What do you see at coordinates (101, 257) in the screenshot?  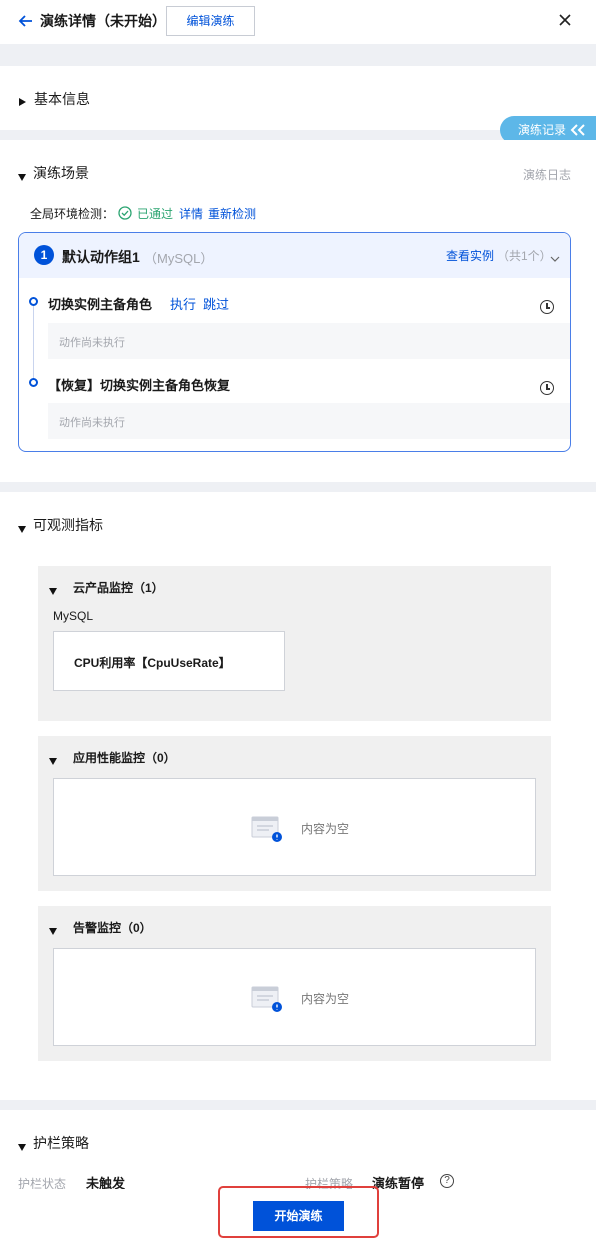 I see `group-name: 默认动作组1` at bounding box center [101, 257].